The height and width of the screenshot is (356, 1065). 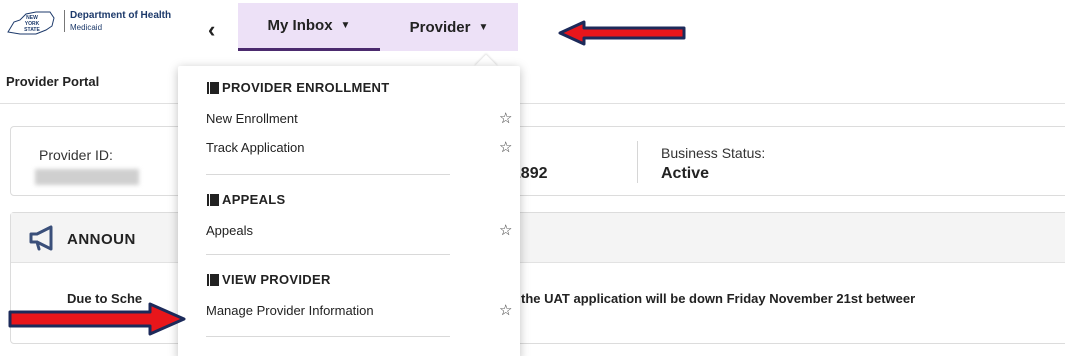 What do you see at coordinates (254, 199) in the screenshot?
I see `section-heading-label: APPEALS` at bounding box center [254, 199].